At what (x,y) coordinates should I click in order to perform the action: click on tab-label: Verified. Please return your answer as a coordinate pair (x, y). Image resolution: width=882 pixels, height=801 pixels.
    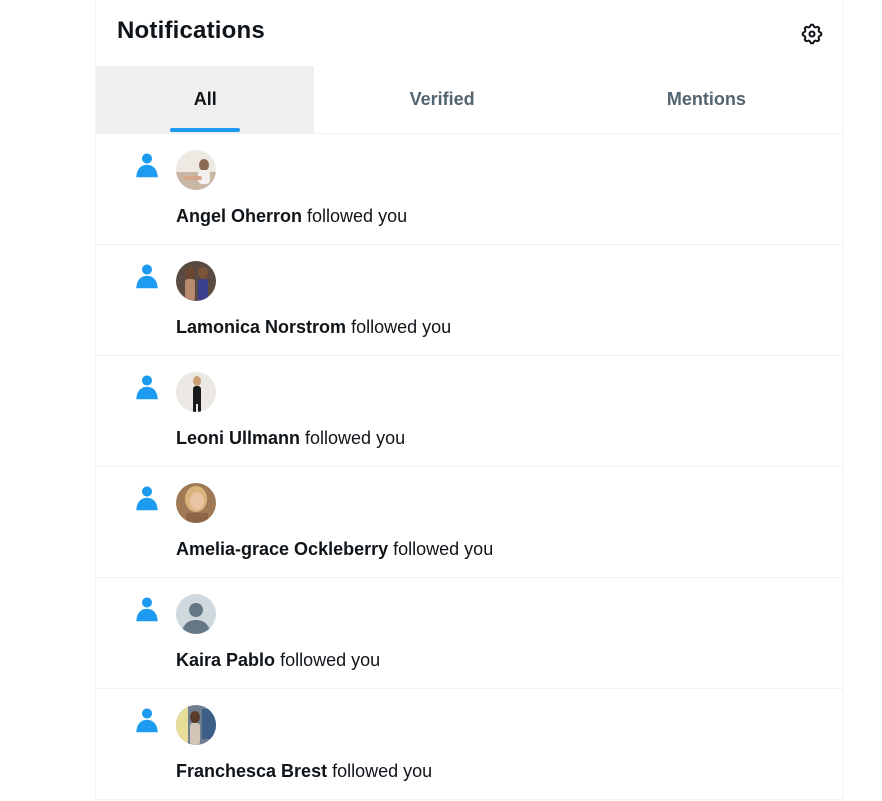
    Looking at the image, I should click on (442, 99).